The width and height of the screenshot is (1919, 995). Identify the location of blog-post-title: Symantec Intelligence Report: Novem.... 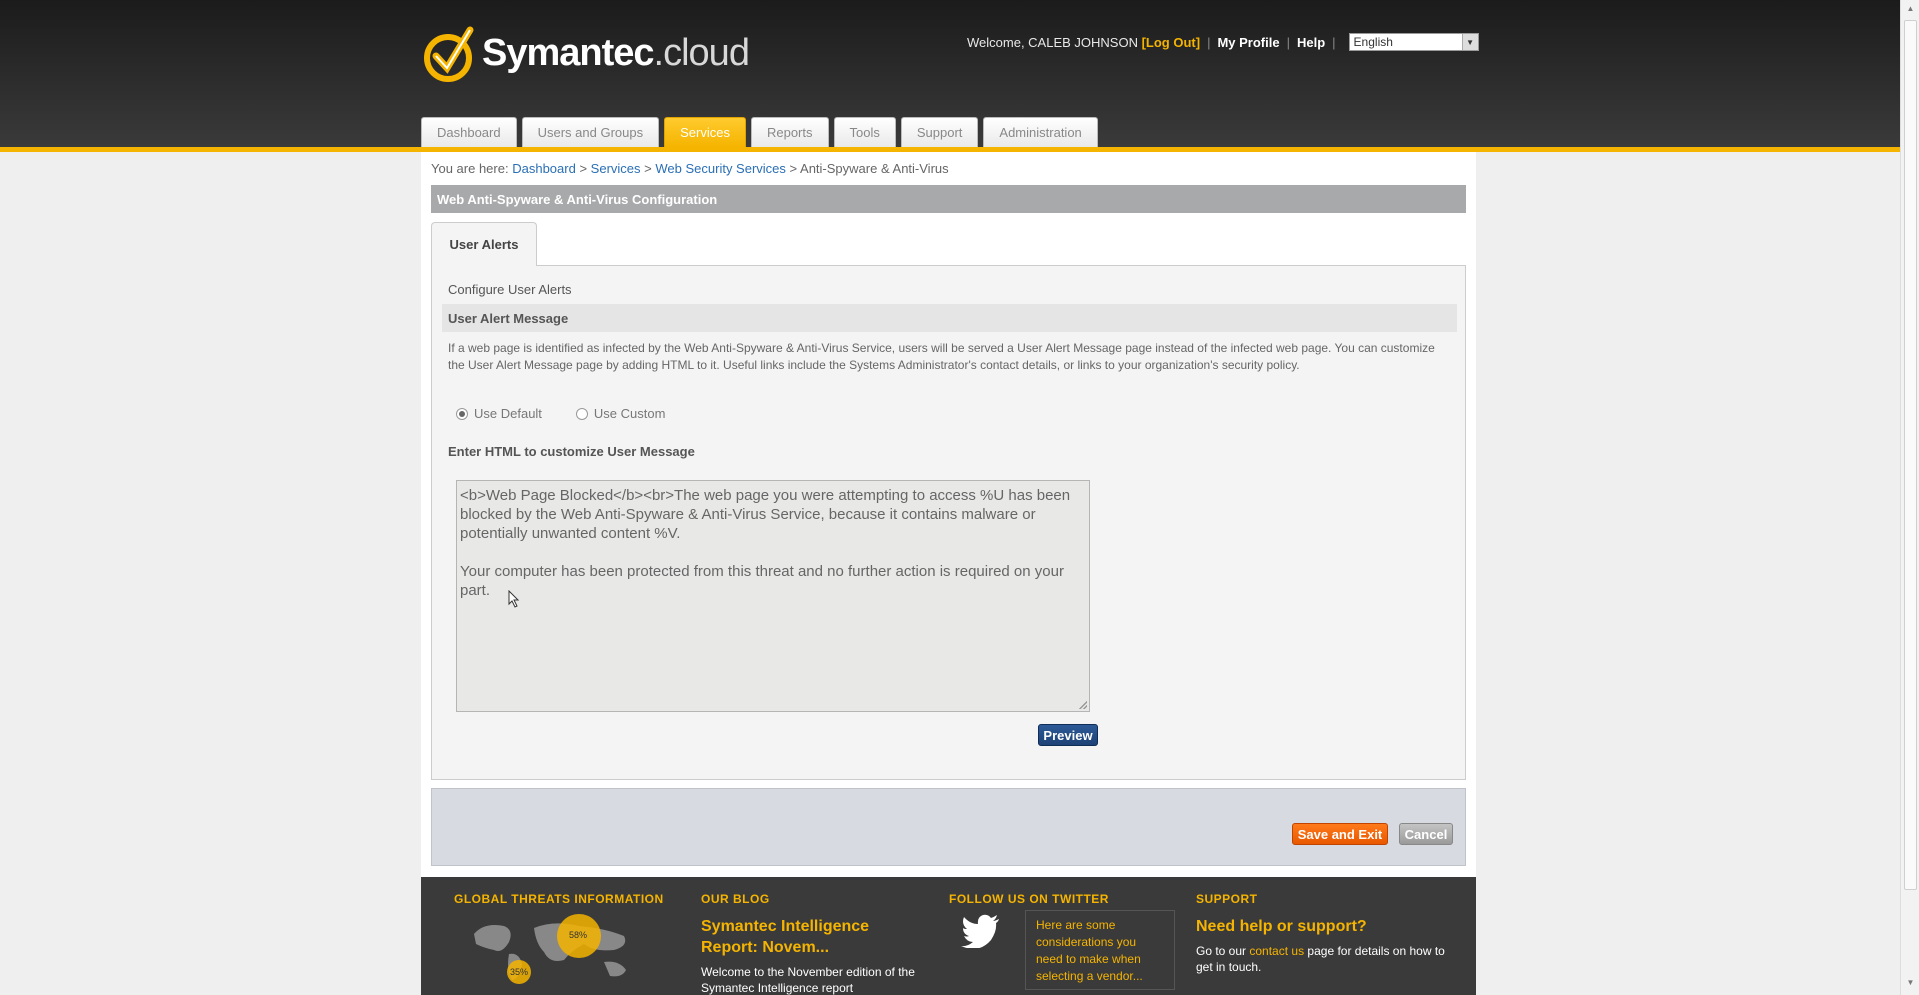
(811, 937).